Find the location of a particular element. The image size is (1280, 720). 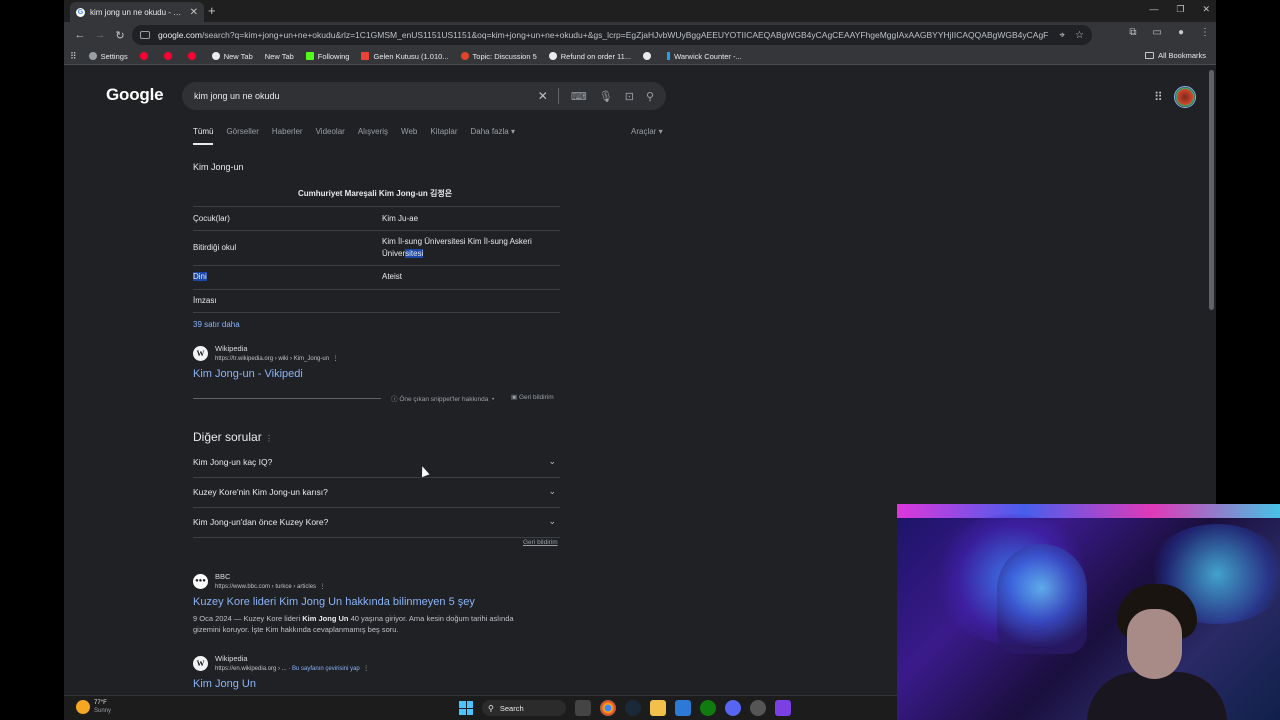

tab-images: Görseller is located at coordinates (242, 136).